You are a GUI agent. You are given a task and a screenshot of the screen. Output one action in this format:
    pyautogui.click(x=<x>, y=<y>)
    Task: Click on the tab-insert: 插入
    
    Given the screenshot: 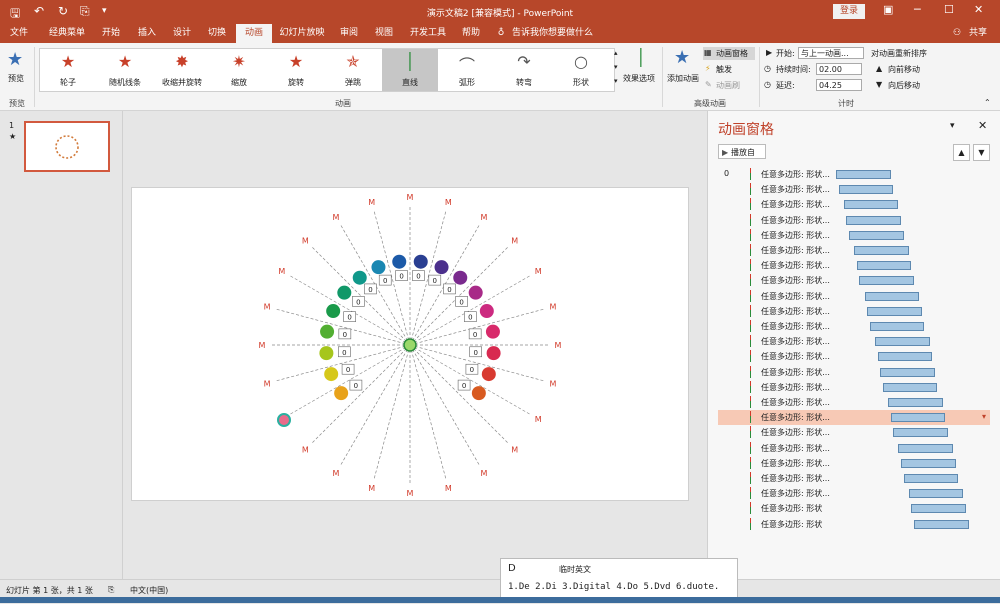 What is the action you would take?
    pyautogui.click(x=147, y=33)
    